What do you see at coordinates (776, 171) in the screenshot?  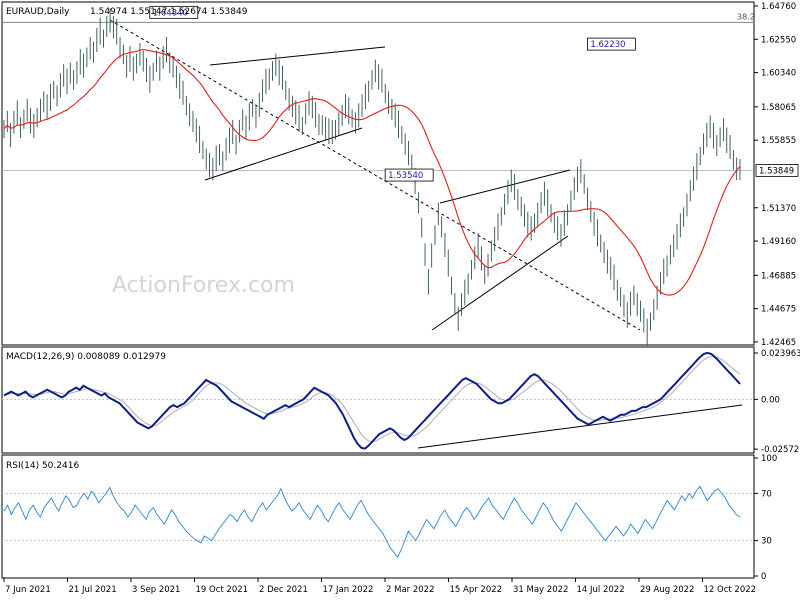 I see `current-price-label: 1.53849` at bounding box center [776, 171].